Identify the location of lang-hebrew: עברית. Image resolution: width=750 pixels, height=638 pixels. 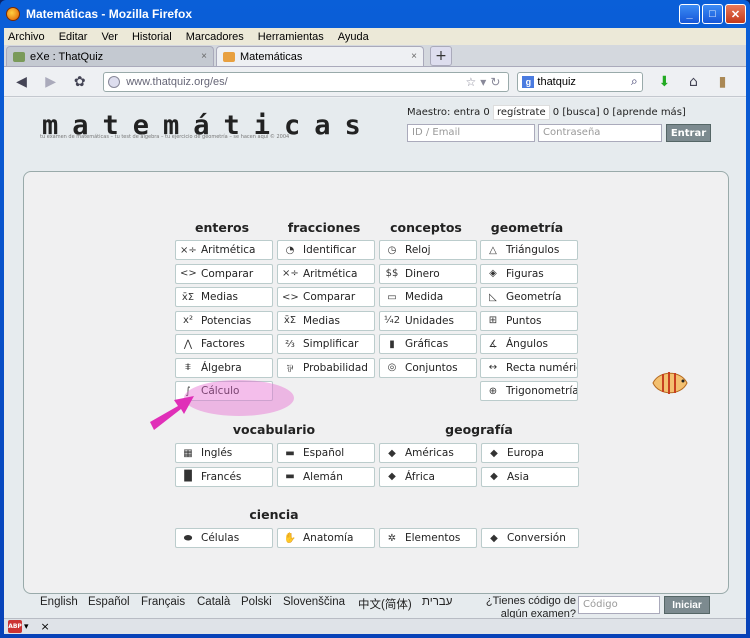
(437, 602).